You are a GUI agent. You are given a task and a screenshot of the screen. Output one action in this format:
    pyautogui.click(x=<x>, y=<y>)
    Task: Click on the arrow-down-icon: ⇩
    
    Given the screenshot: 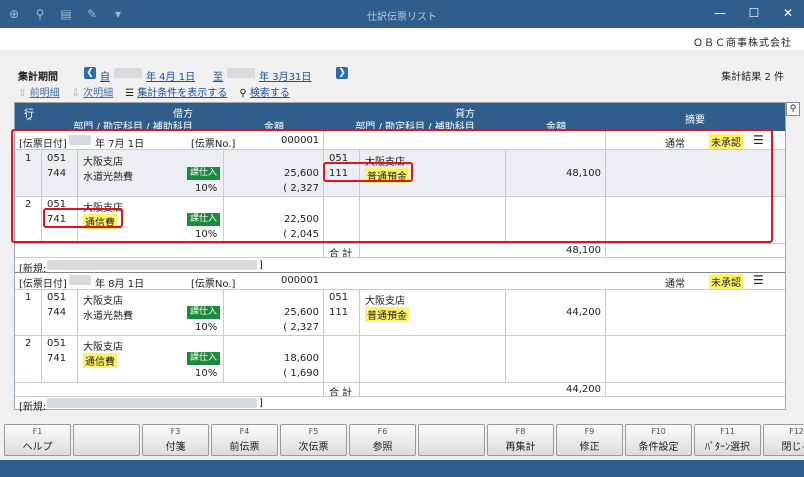 What is the action you would take?
    pyautogui.click(x=75, y=93)
    